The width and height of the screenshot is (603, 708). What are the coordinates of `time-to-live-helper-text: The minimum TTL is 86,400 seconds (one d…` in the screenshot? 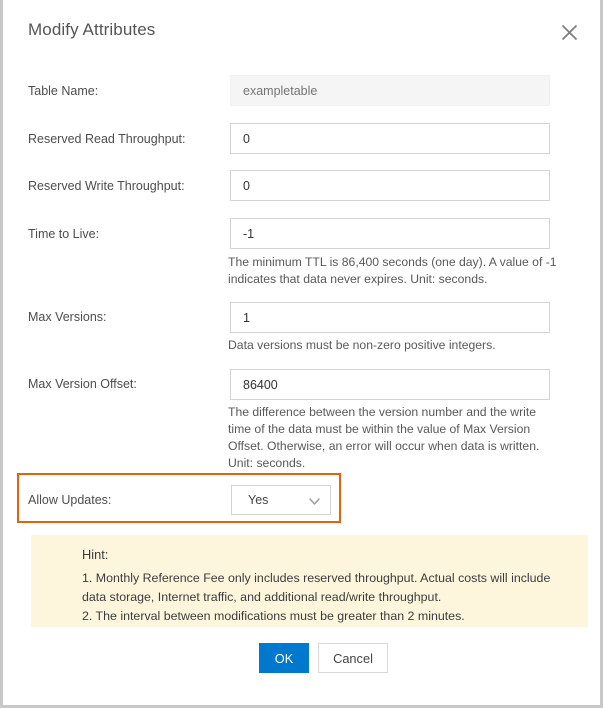 It's located at (392, 270).